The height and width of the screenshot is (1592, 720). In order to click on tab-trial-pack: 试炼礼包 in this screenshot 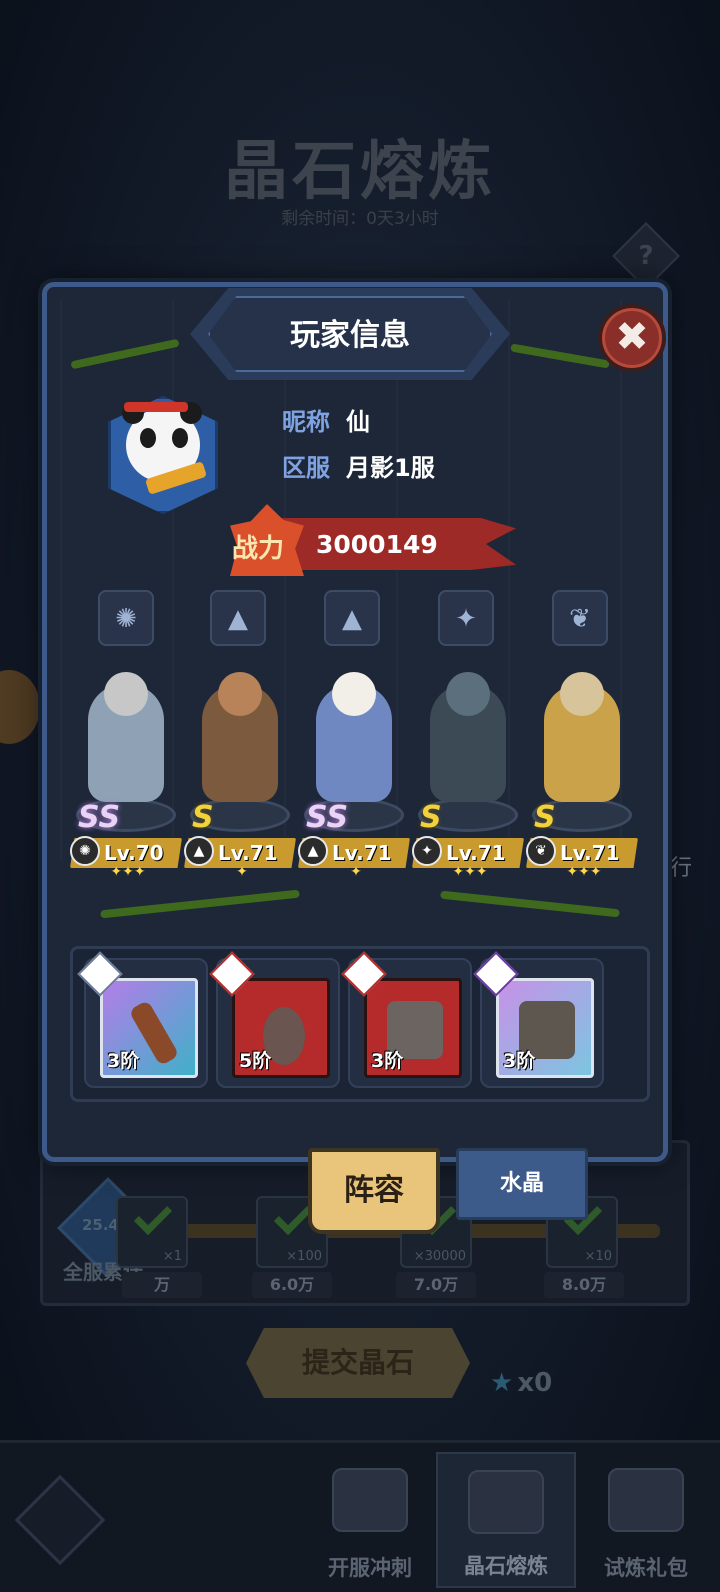, I will do `click(646, 1520)`.